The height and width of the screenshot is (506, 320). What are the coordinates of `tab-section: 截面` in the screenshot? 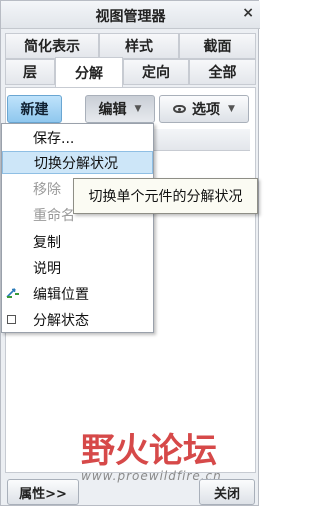 It's located at (217, 46).